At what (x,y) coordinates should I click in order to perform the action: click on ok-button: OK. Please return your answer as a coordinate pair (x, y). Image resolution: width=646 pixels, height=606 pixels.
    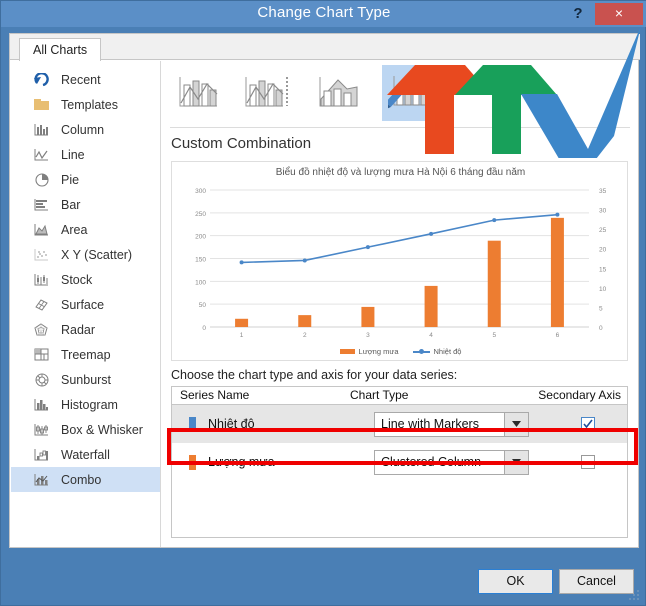
    Looking at the image, I should click on (515, 581).